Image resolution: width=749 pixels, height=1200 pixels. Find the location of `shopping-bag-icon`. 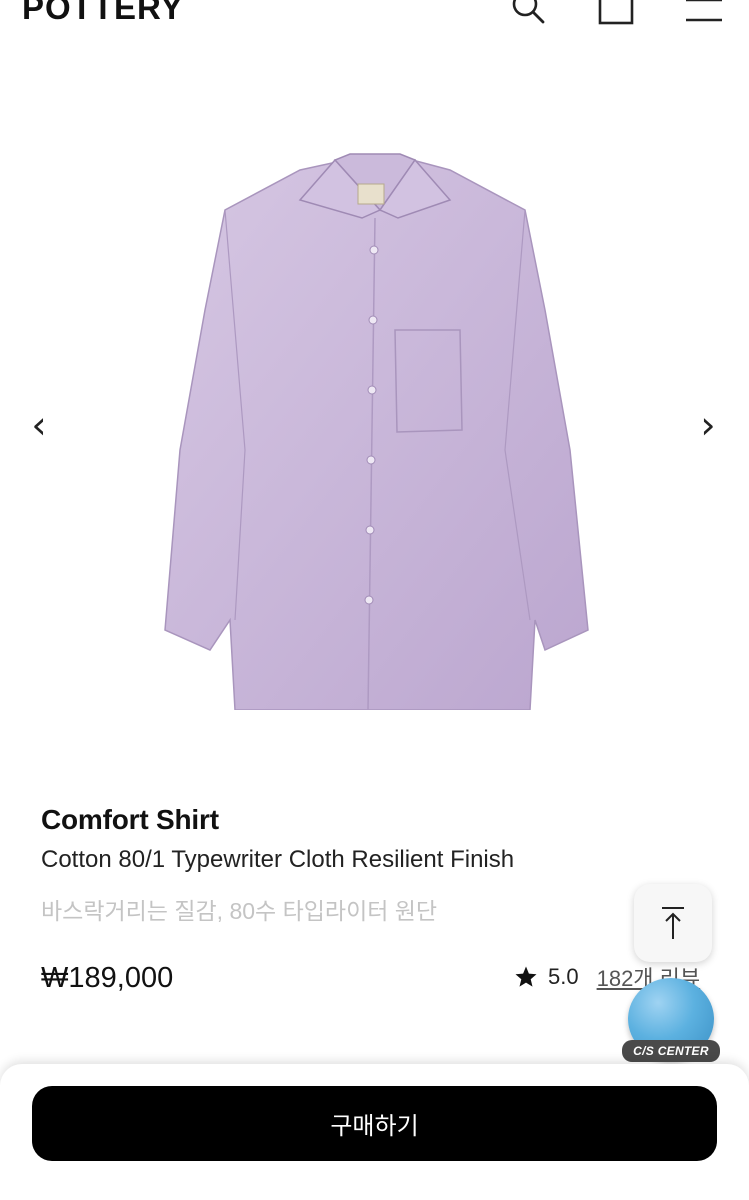

shopping-bag-icon is located at coordinates (616, 14).